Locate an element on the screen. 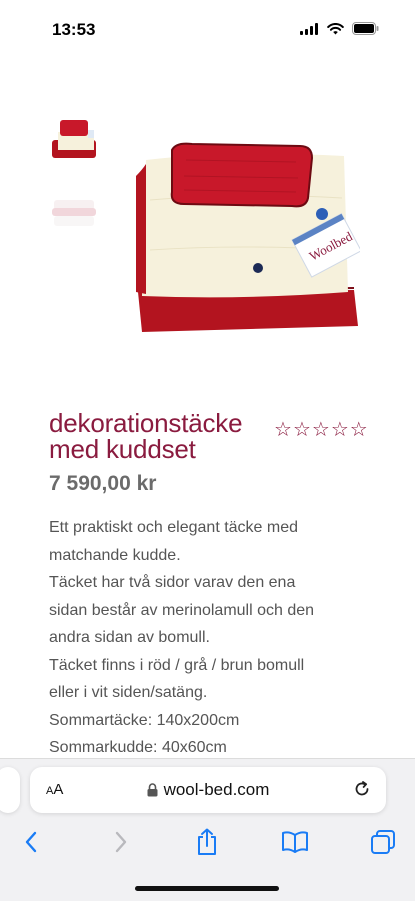 Image resolution: width=415 pixels, height=901 pixels. back-button is located at coordinates (31, 842).